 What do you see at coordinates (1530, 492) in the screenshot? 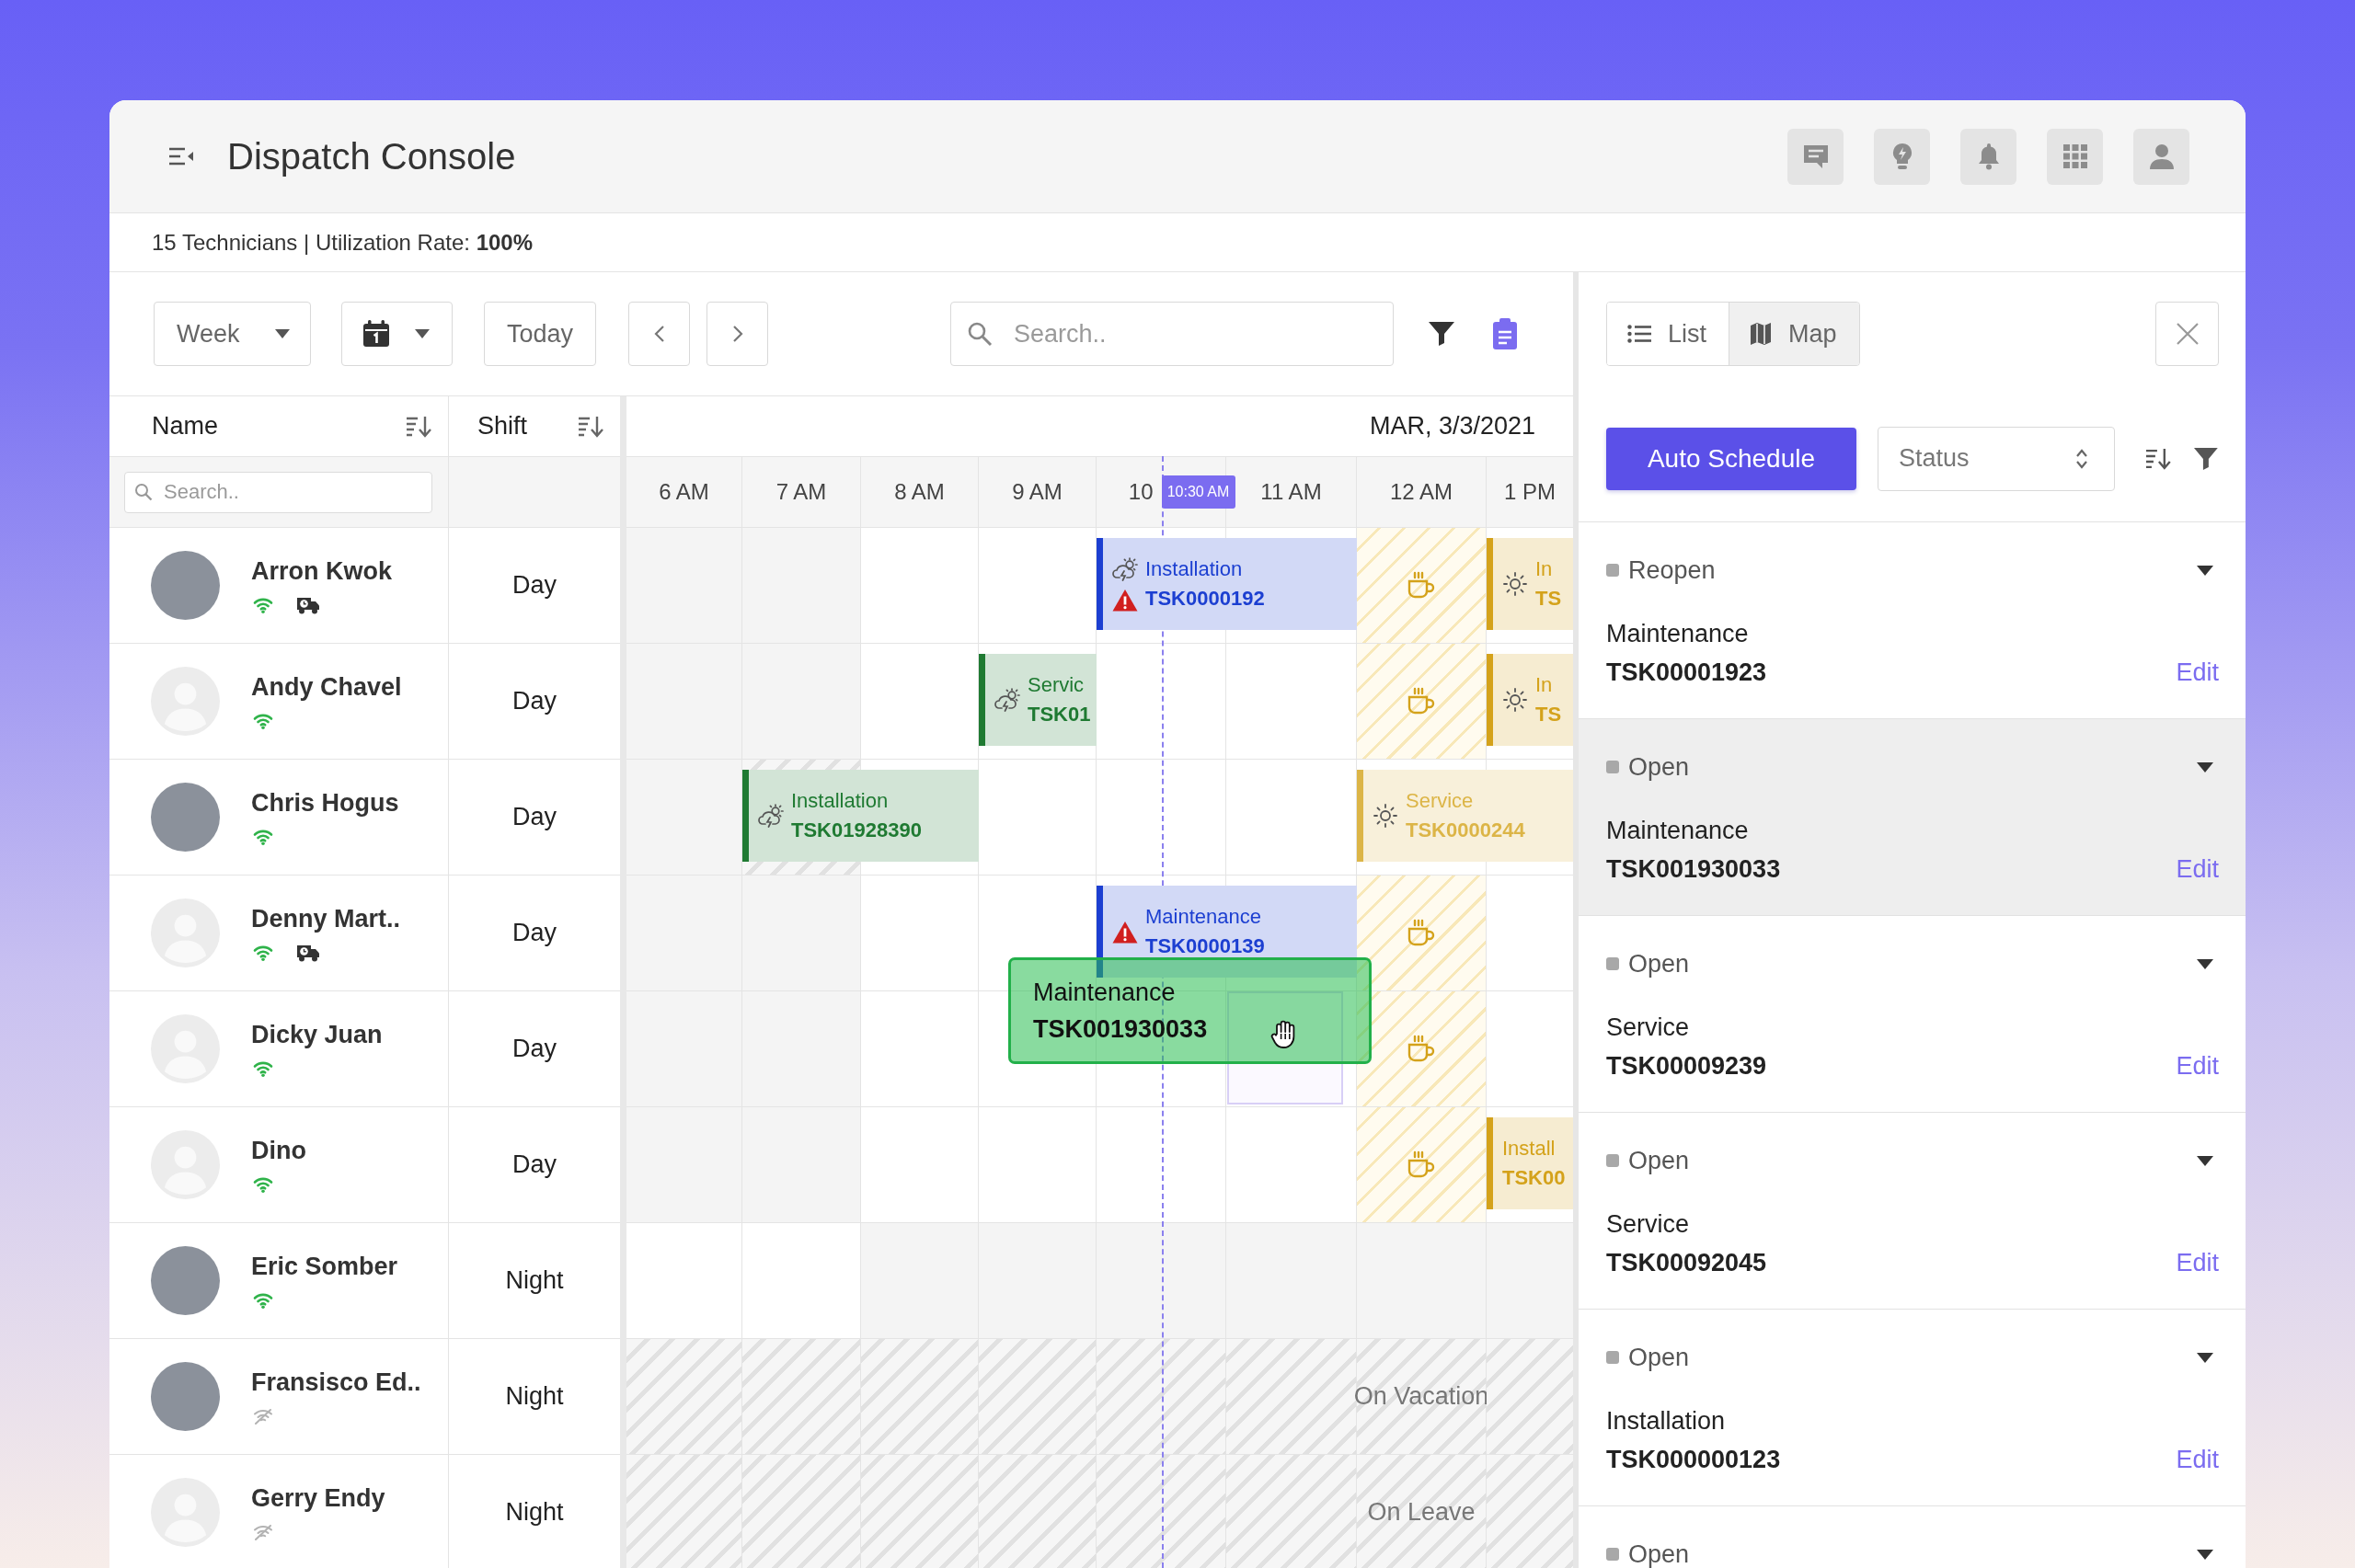
I see `hour-label: 1 PM` at bounding box center [1530, 492].